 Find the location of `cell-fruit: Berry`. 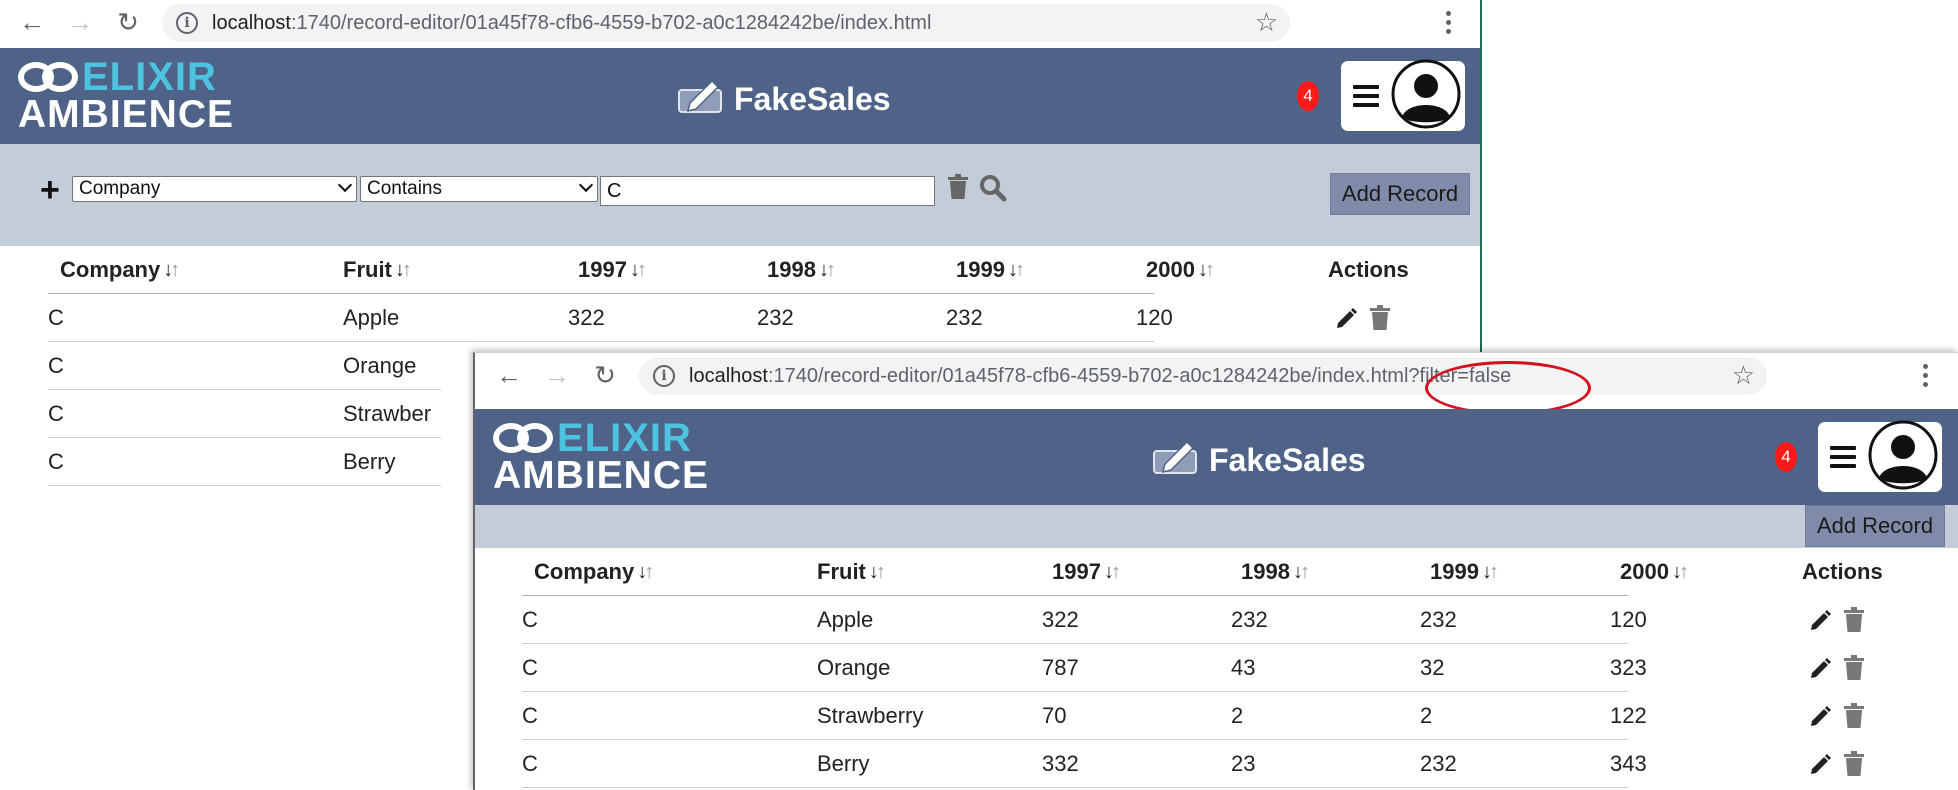

cell-fruit: Berry is located at coordinates (369, 461).